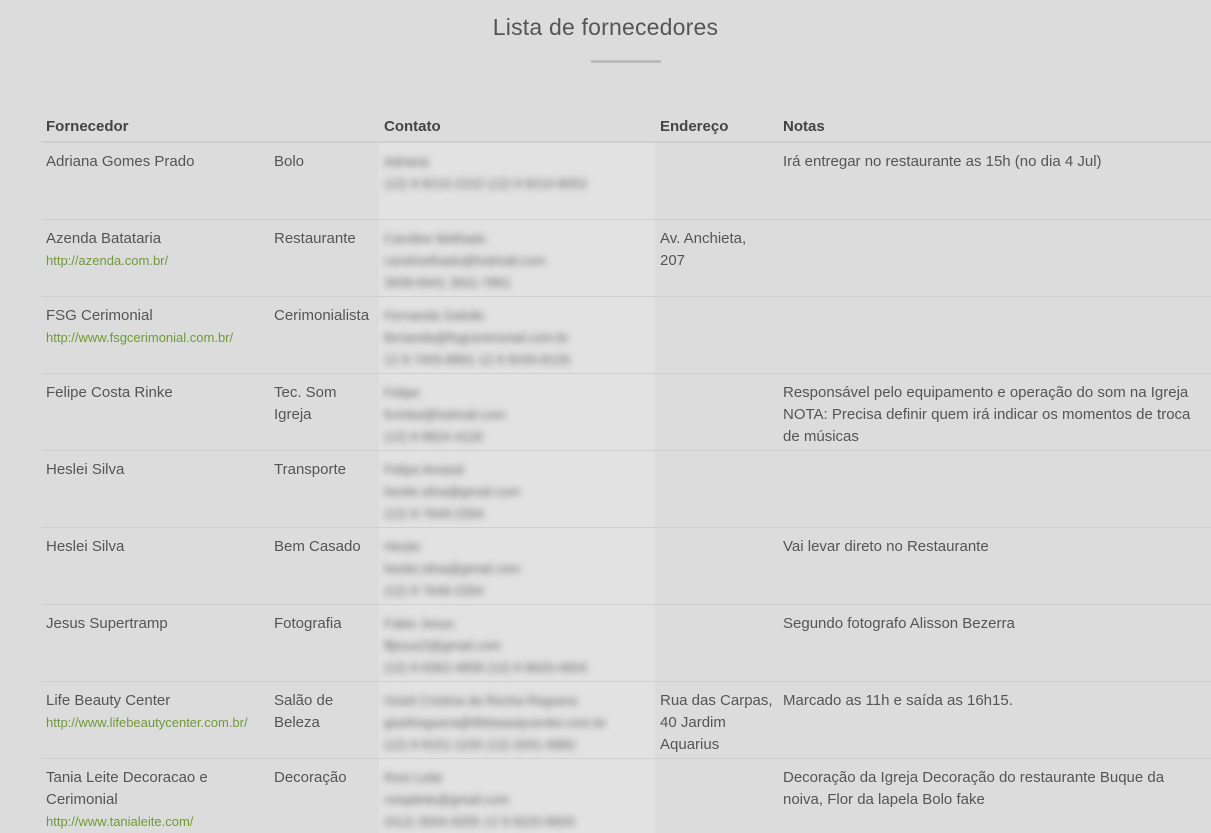  Describe the element at coordinates (486, 183) in the screenshot. I see `contact-phone: (12) 9 8210-2222 (12) 9 8210-8052` at that location.